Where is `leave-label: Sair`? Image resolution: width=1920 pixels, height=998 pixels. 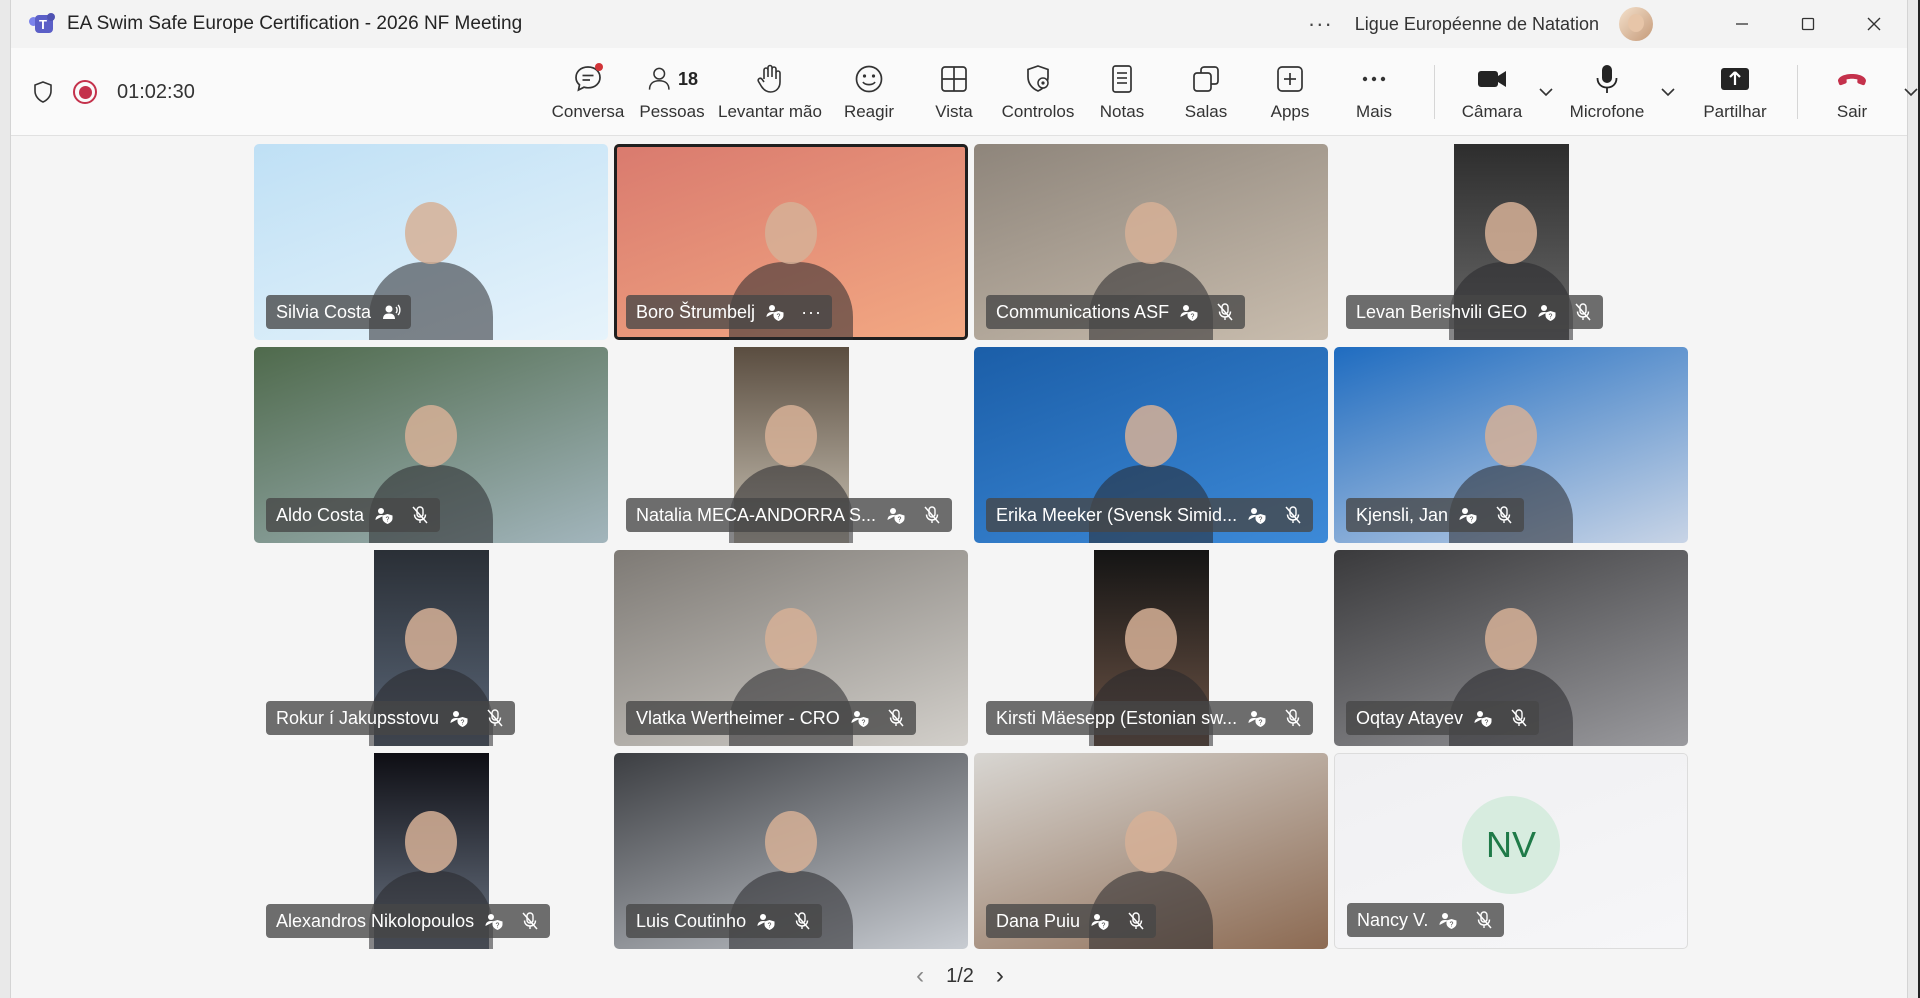
leave-label: Sair is located at coordinates (1852, 111).